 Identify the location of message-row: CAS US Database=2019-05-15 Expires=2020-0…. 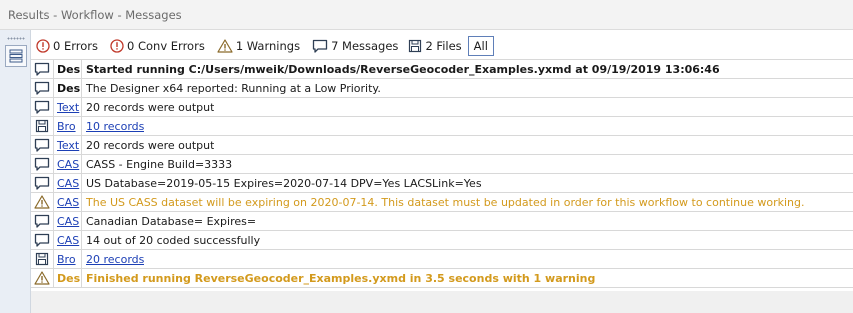
(442, 183).